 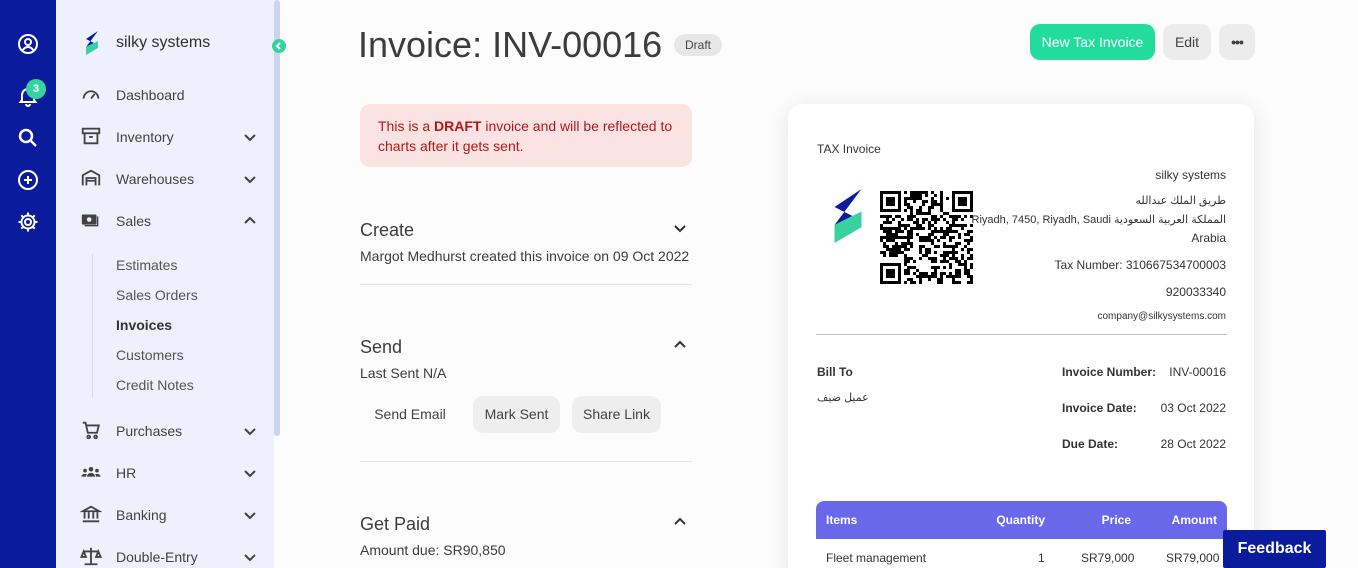 What do you see at coordinates (92, 43) in the screenshot?
I see `brand-logo` at bounding box center [92, 43].